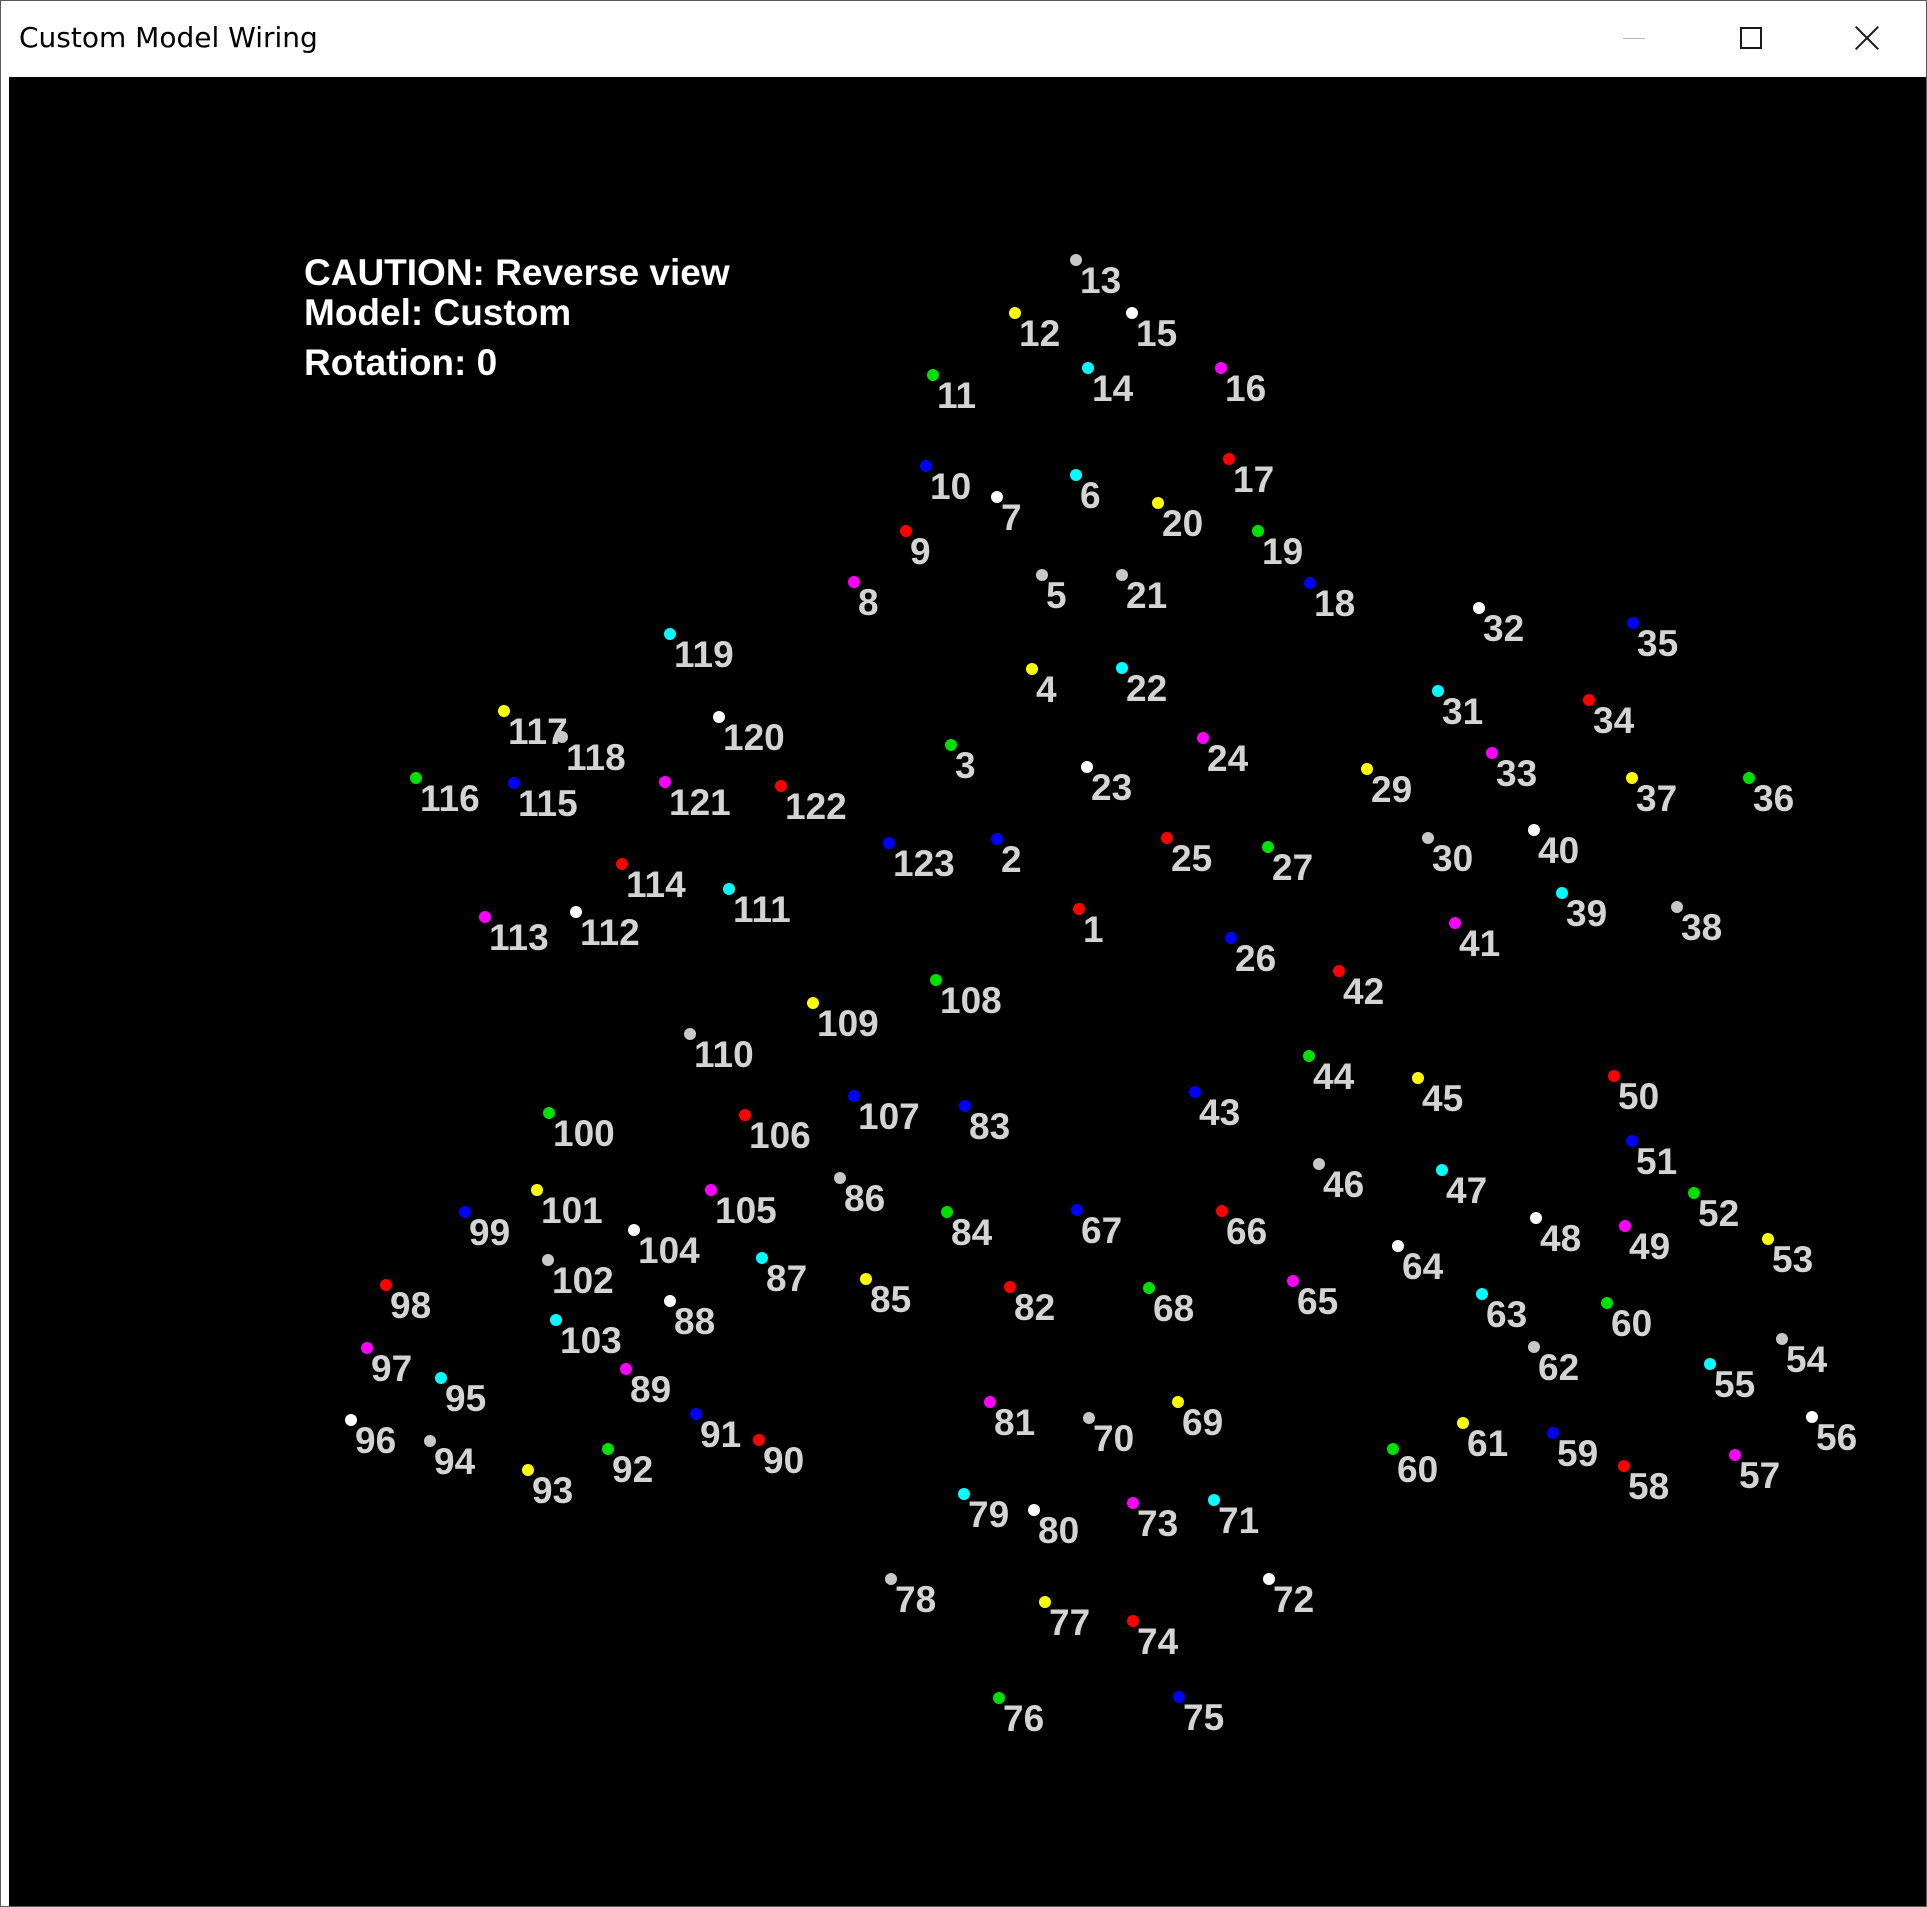  What do you see at coordinates (1114, 1438) in the screenshot?
I see `node-label: 70` at bounding box center [1114, 1438].